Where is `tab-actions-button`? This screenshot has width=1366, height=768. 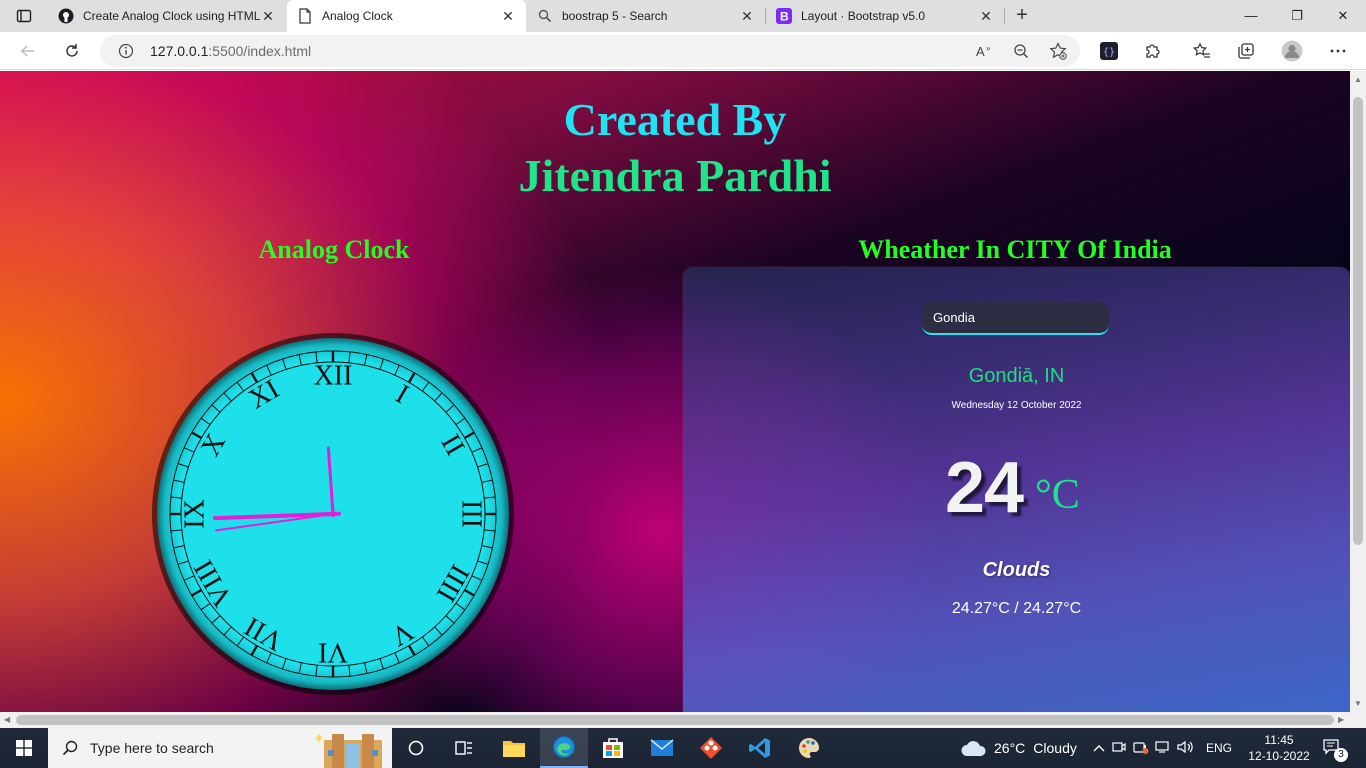 tab-actions-button is located at coordinates (24, 16).